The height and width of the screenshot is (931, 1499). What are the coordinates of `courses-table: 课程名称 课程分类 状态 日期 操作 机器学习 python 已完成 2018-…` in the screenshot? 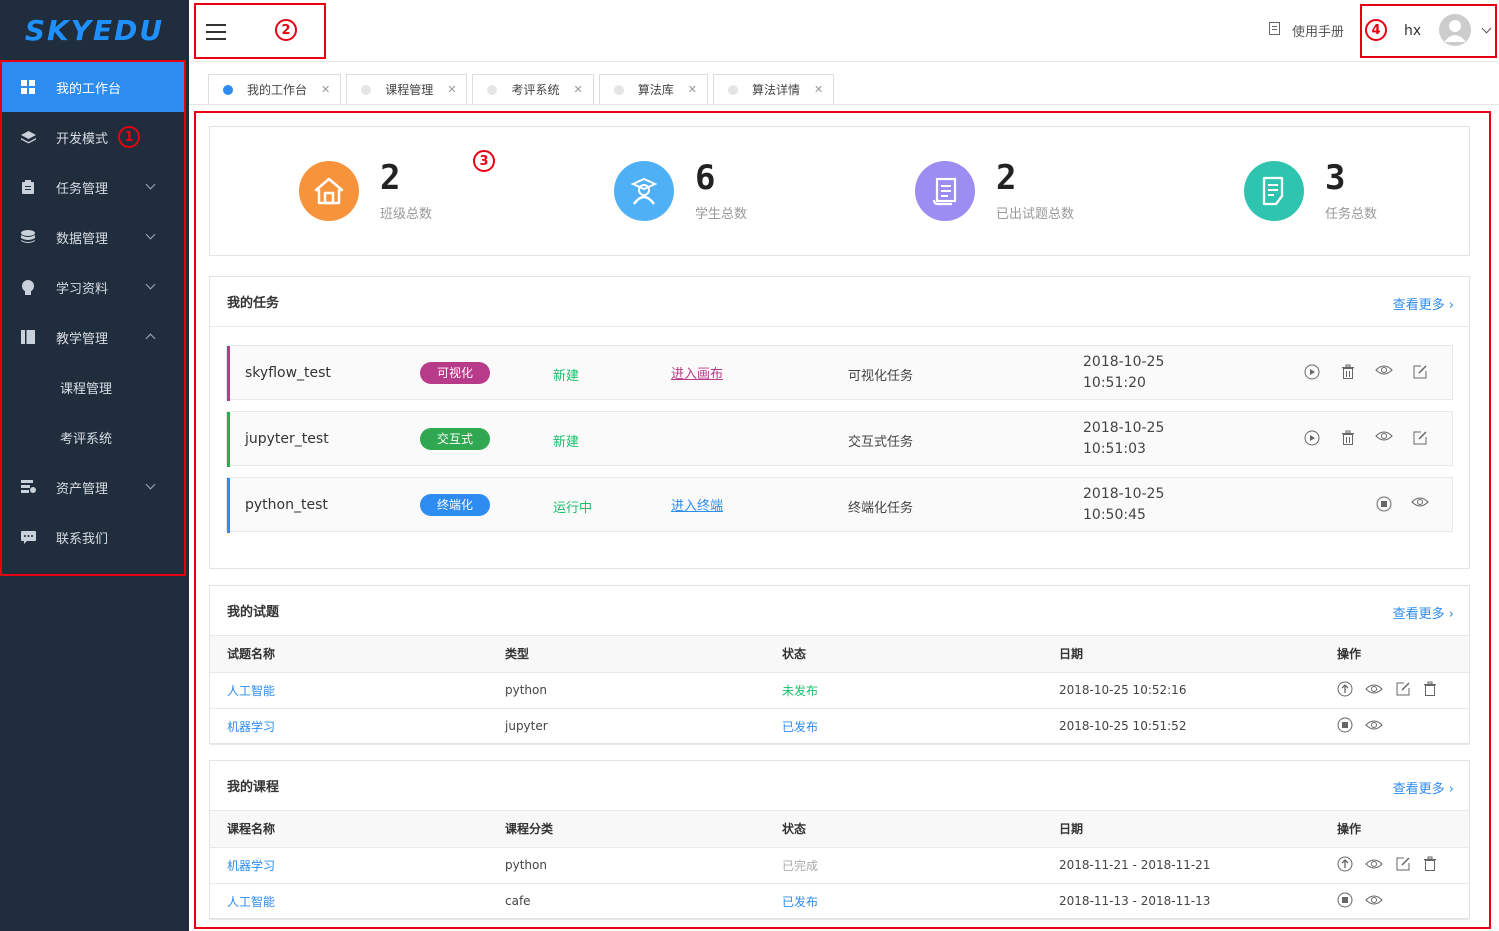 It's located at (839, 865).